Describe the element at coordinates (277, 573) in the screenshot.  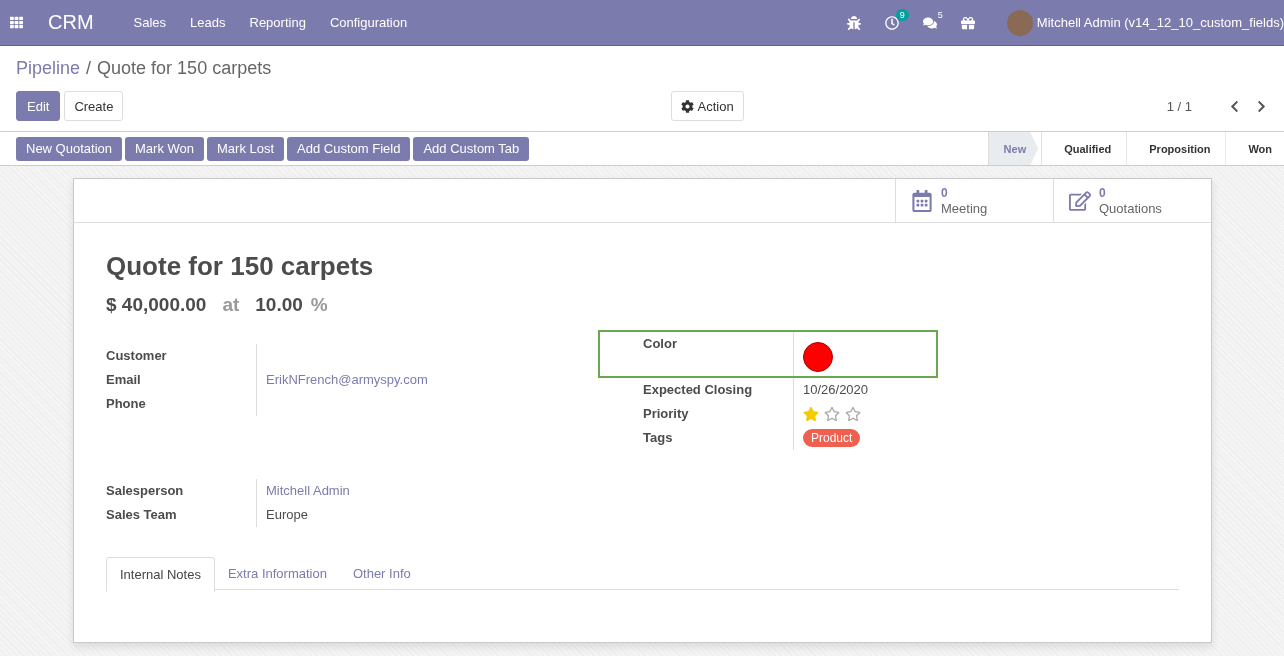
I see `notebook-tab: Extra Information` at that location.